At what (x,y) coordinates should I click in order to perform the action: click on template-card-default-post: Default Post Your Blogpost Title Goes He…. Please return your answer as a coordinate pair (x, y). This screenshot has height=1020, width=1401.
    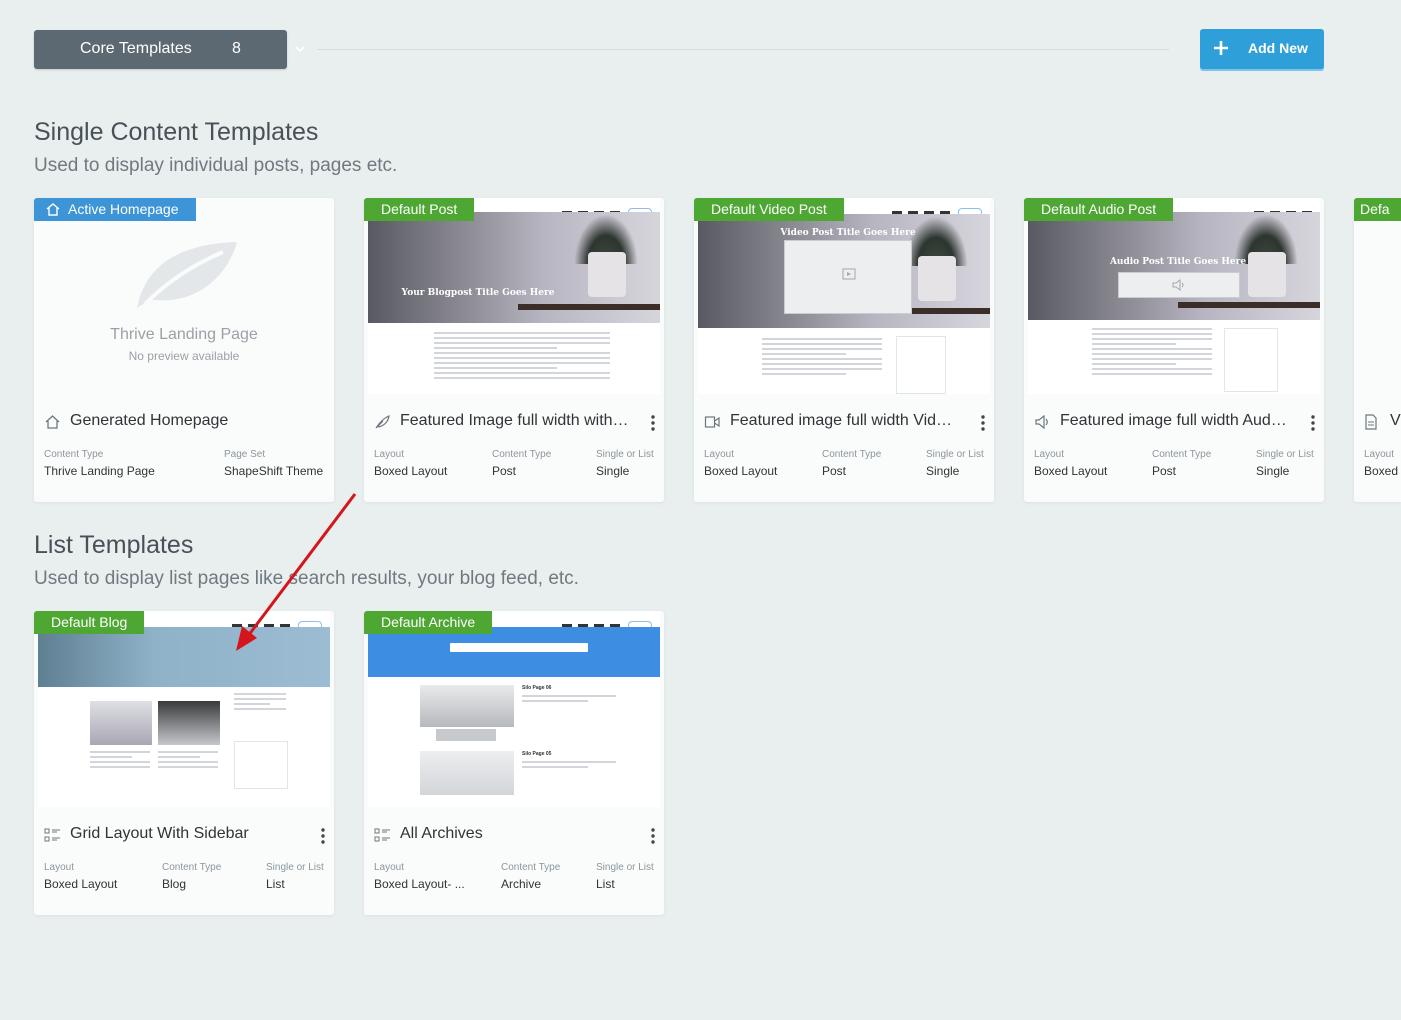
    Looking at the image, I should click on (514, 350).